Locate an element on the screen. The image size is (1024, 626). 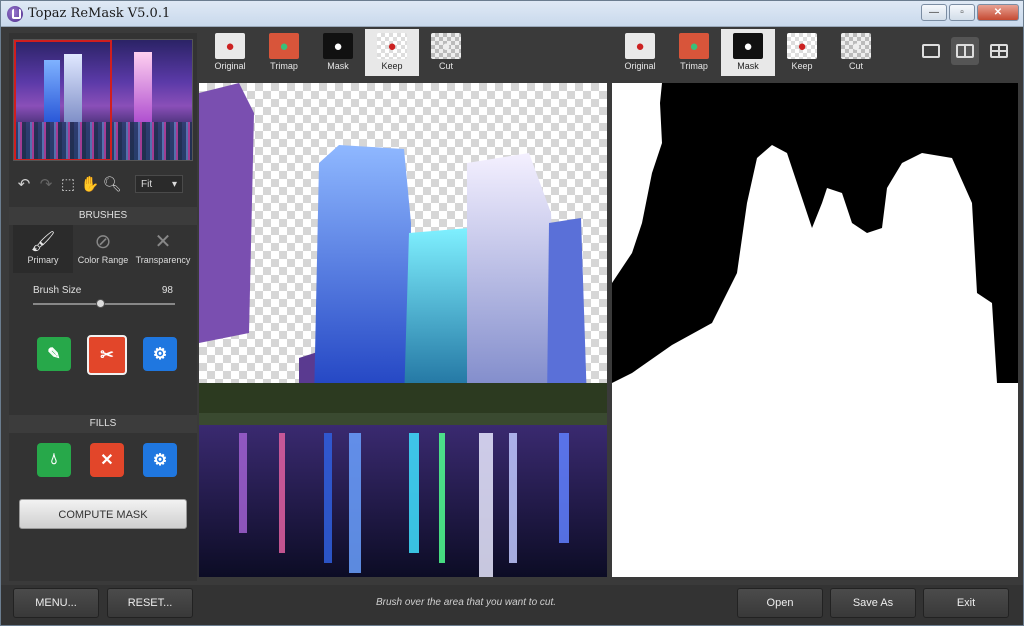
keep-brush-button: ✎ is located at coordinates (54, 354).